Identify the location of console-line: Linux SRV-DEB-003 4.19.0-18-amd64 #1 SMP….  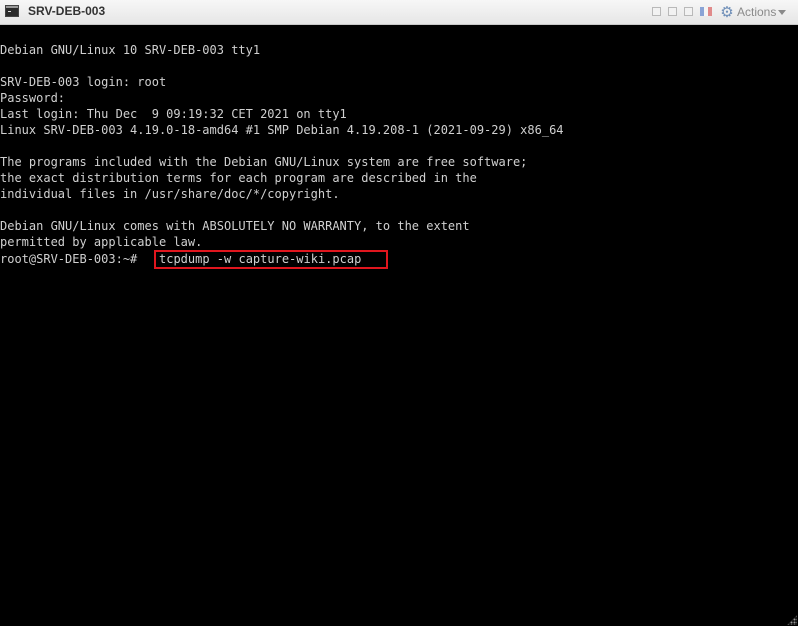
(282, 130).